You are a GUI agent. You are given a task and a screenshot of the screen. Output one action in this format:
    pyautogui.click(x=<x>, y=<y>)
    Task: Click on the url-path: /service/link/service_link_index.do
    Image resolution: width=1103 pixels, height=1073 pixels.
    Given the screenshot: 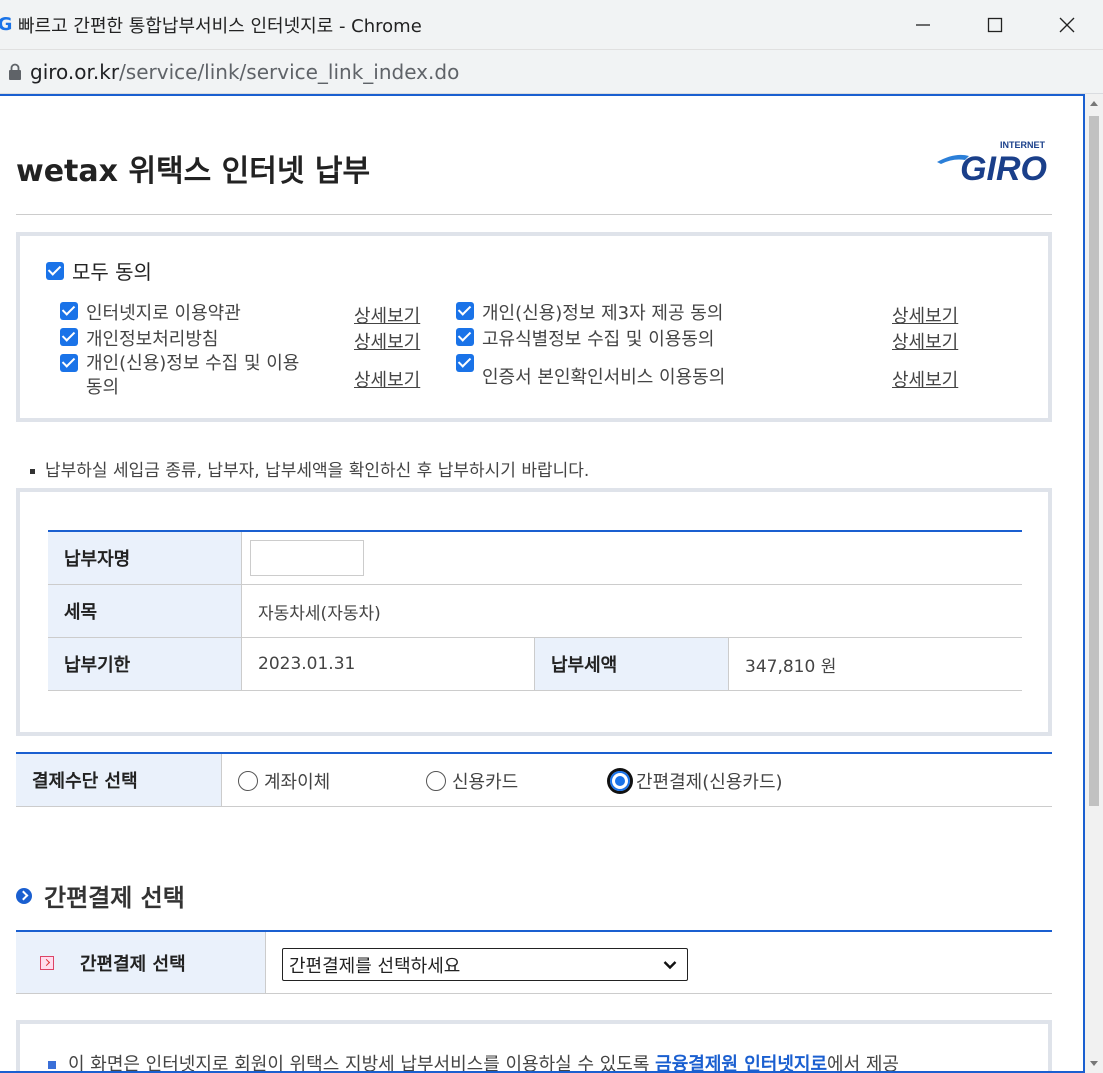 What is the action you would take?
    pyautogui.click(x=289, y=71)
    